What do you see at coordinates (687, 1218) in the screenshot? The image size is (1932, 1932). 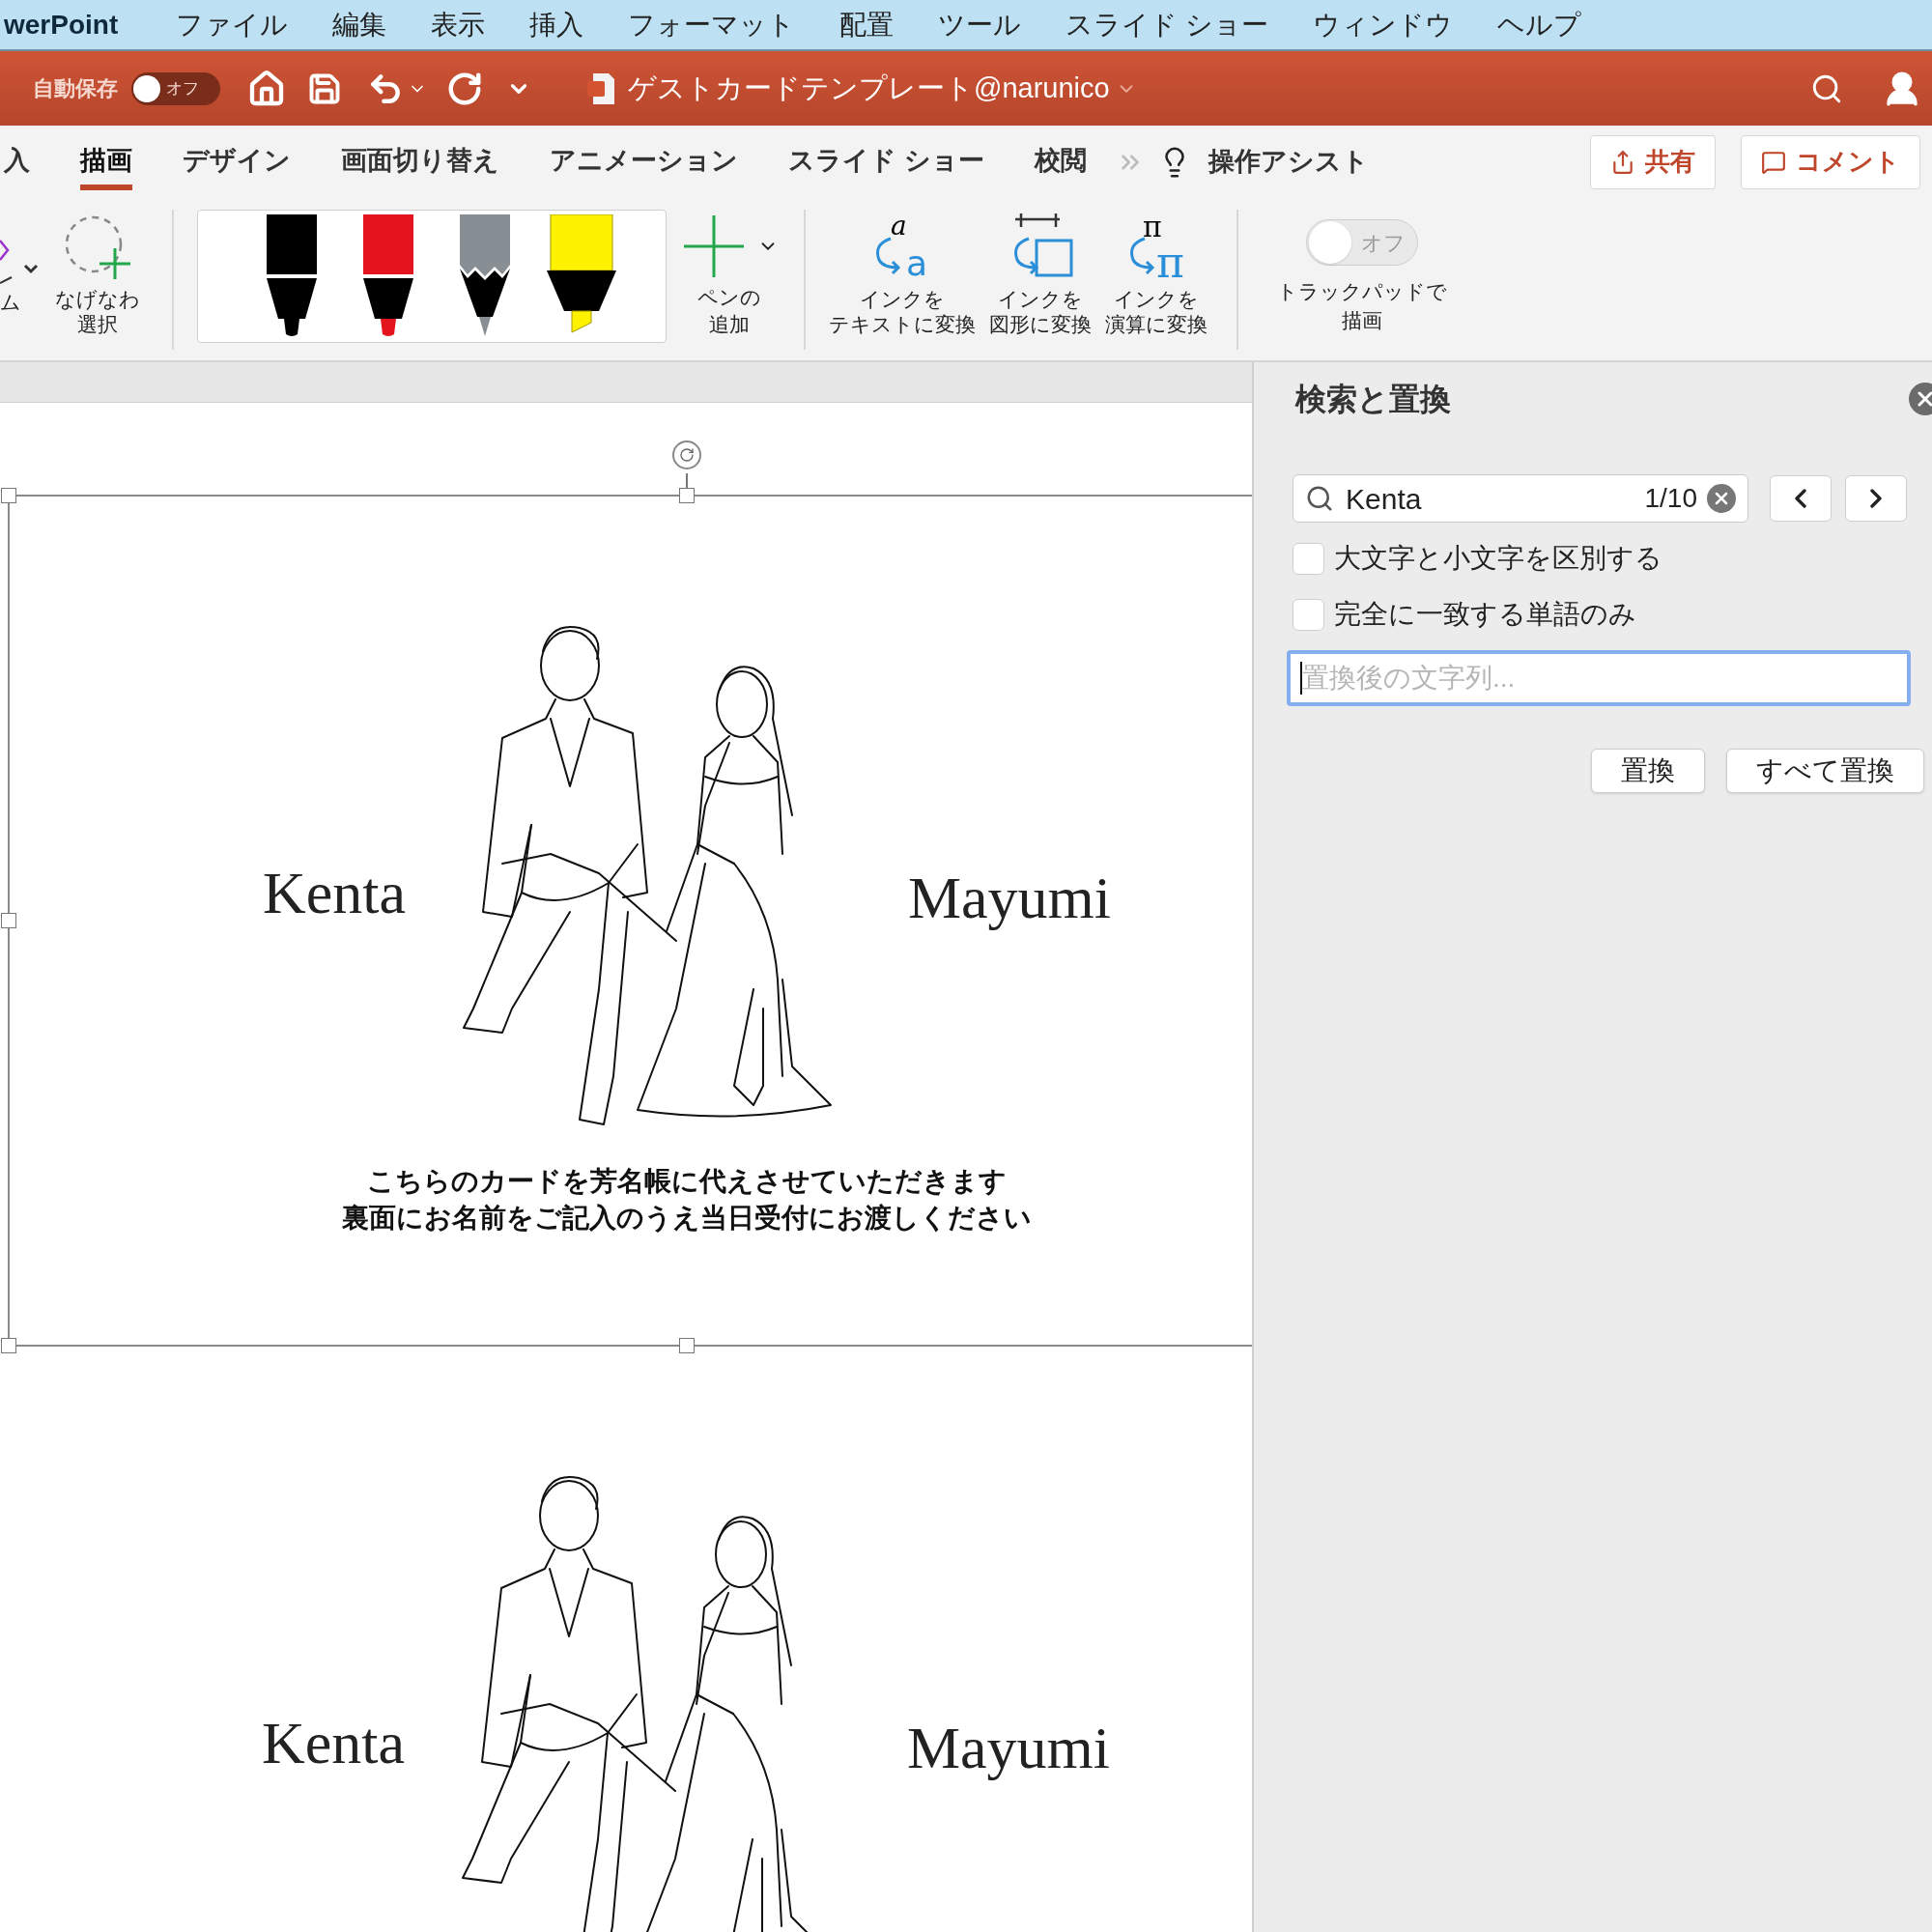 I see `card-message: 裏面にお名前をご記入のうえ当日受付にお渡しください` at bounding box center [687, 1218].